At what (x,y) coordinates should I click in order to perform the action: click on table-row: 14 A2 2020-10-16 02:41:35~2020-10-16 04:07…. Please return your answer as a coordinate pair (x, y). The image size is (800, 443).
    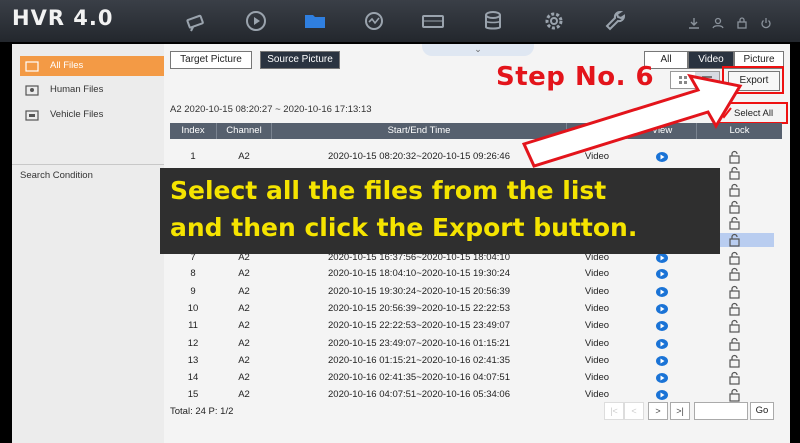
    Looking at the image, I should click on (476, 378).